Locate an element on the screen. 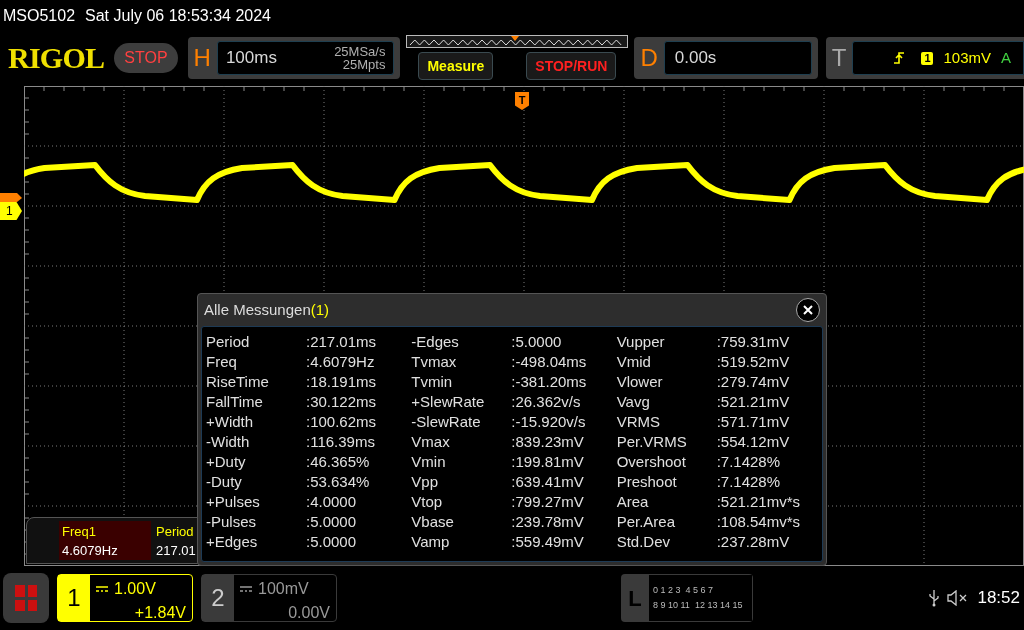  channel-panel: 1 1.00V +1.84V is located at coordinates (125, 598).